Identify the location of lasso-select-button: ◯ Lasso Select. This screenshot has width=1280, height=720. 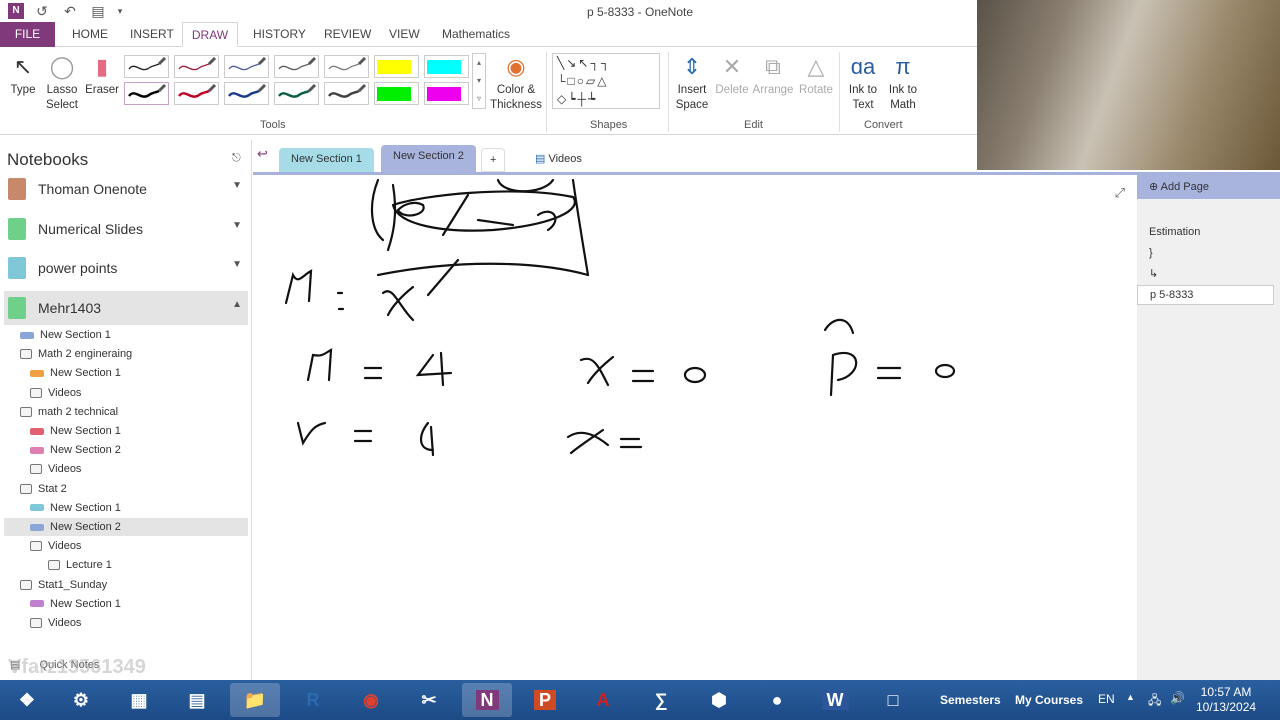
(62, 83).